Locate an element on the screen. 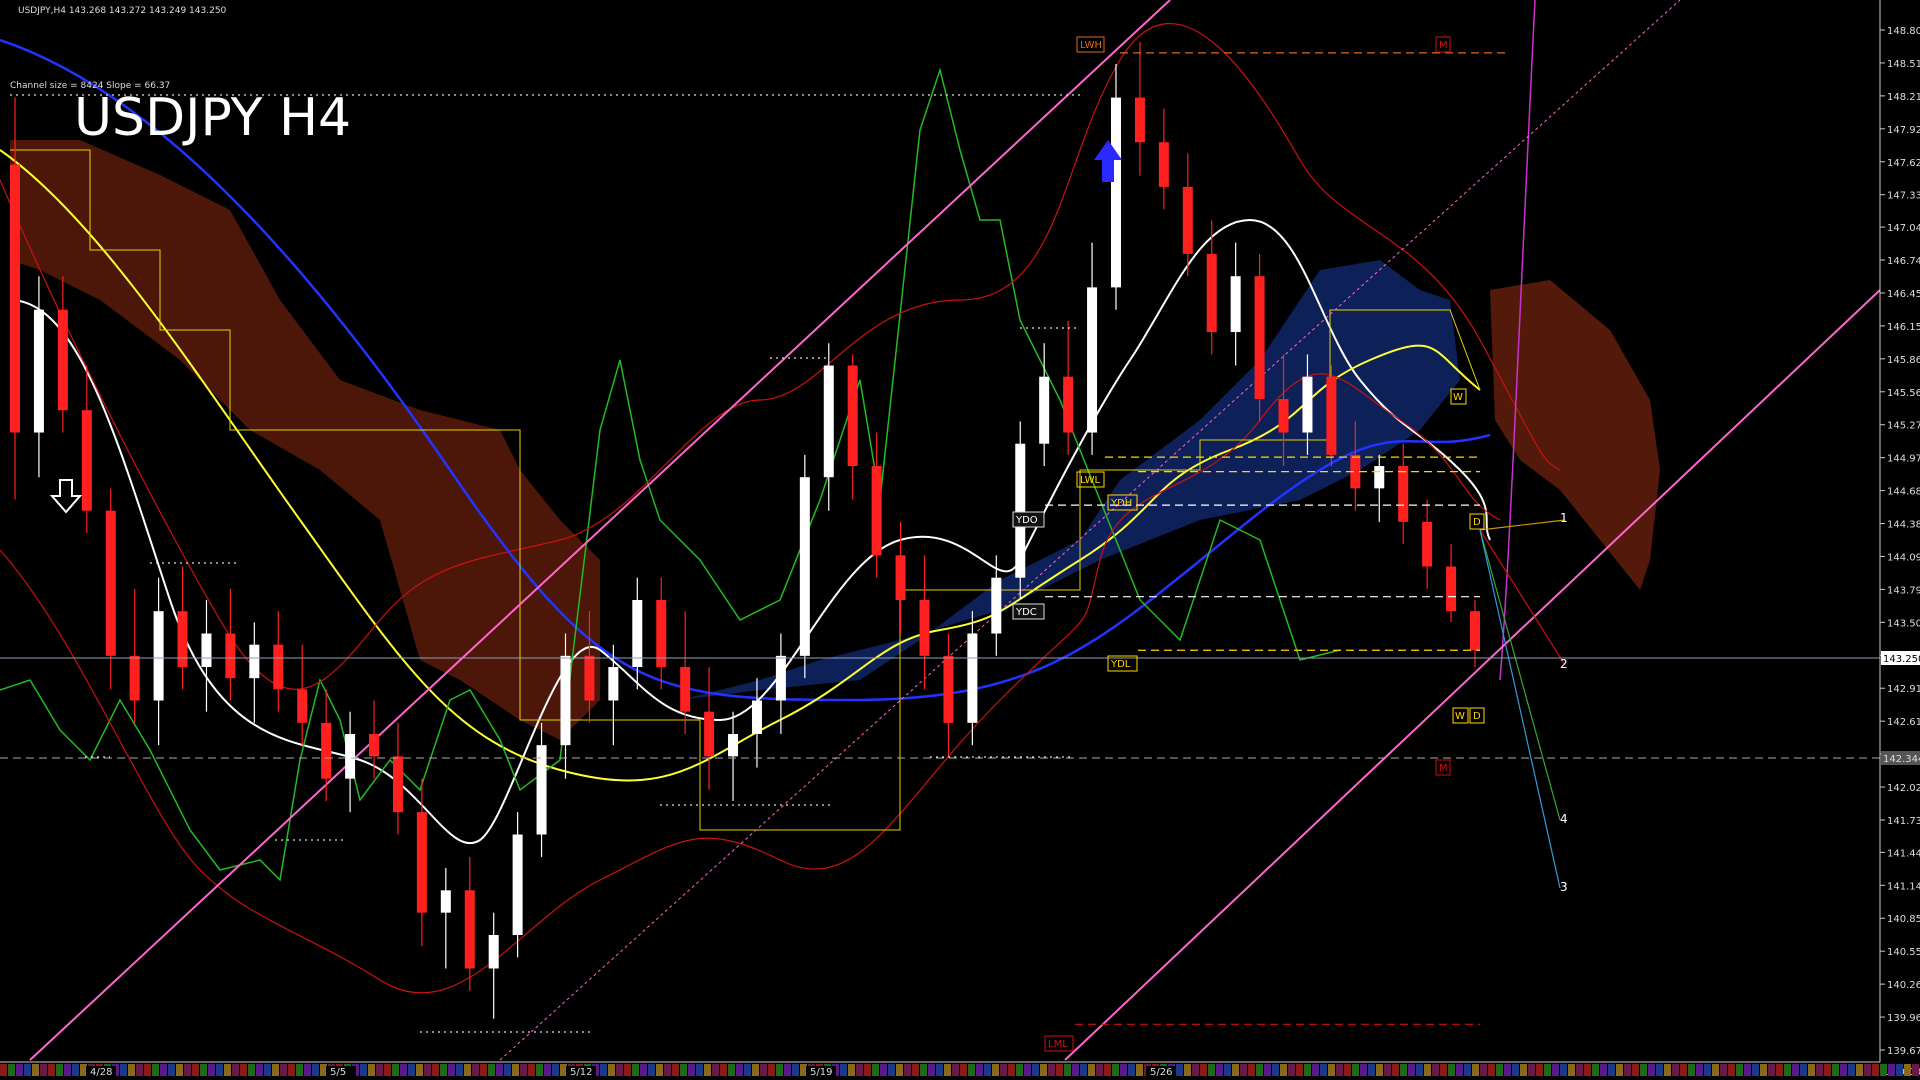 The width and height of the screenshot is (1920, 1080). y-tick-label: 141.440 is located at coordinates (1903, 853).